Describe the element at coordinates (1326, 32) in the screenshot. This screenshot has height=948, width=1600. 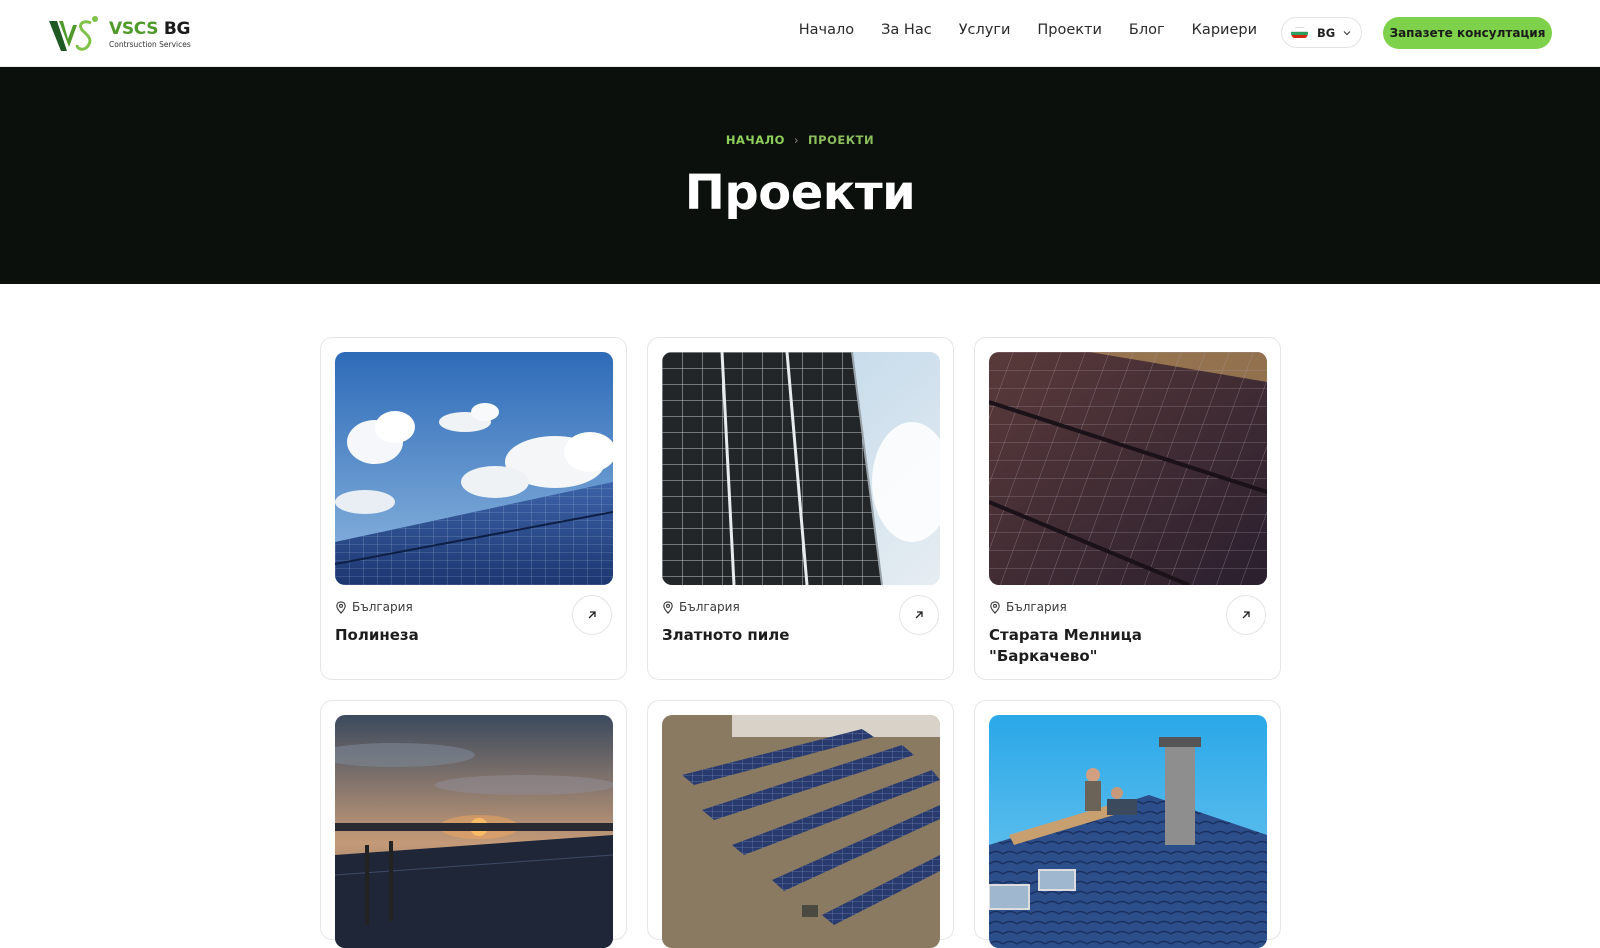
I see `language-code: BG` at that location.